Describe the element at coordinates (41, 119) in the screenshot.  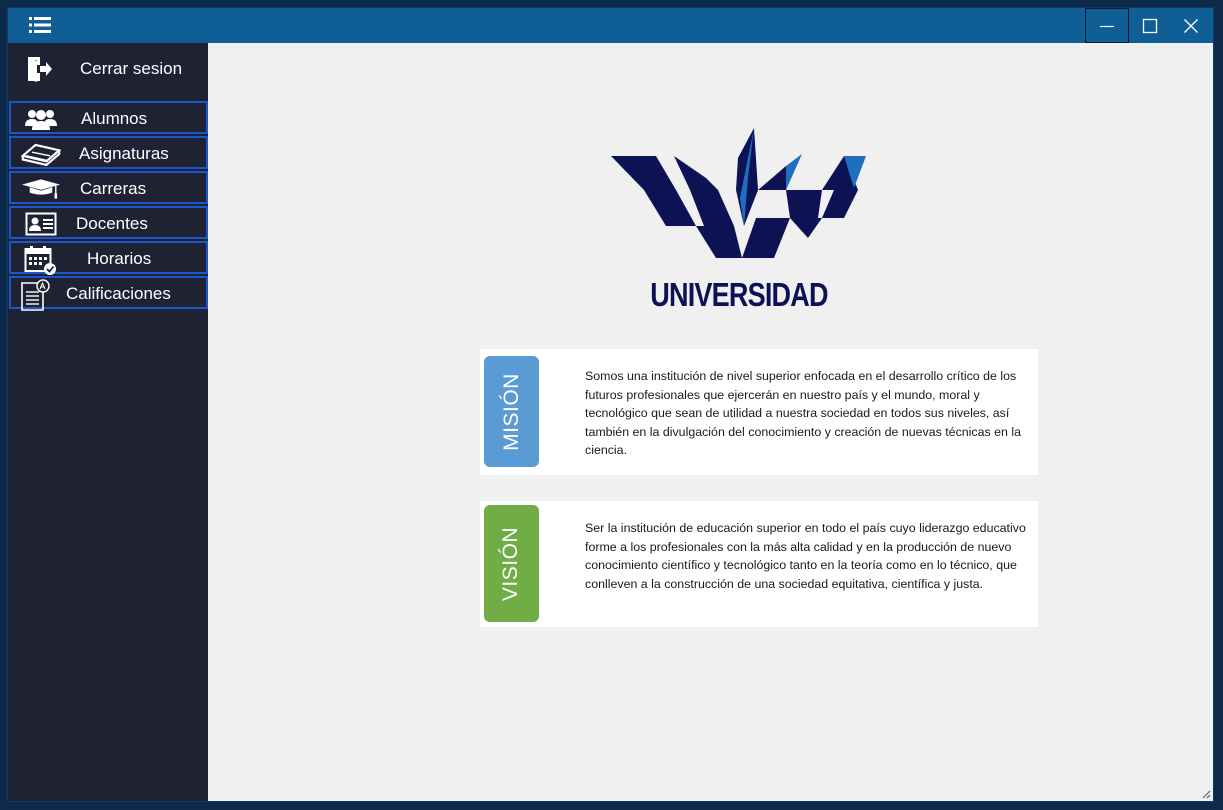
I see `users-icon` at that location.